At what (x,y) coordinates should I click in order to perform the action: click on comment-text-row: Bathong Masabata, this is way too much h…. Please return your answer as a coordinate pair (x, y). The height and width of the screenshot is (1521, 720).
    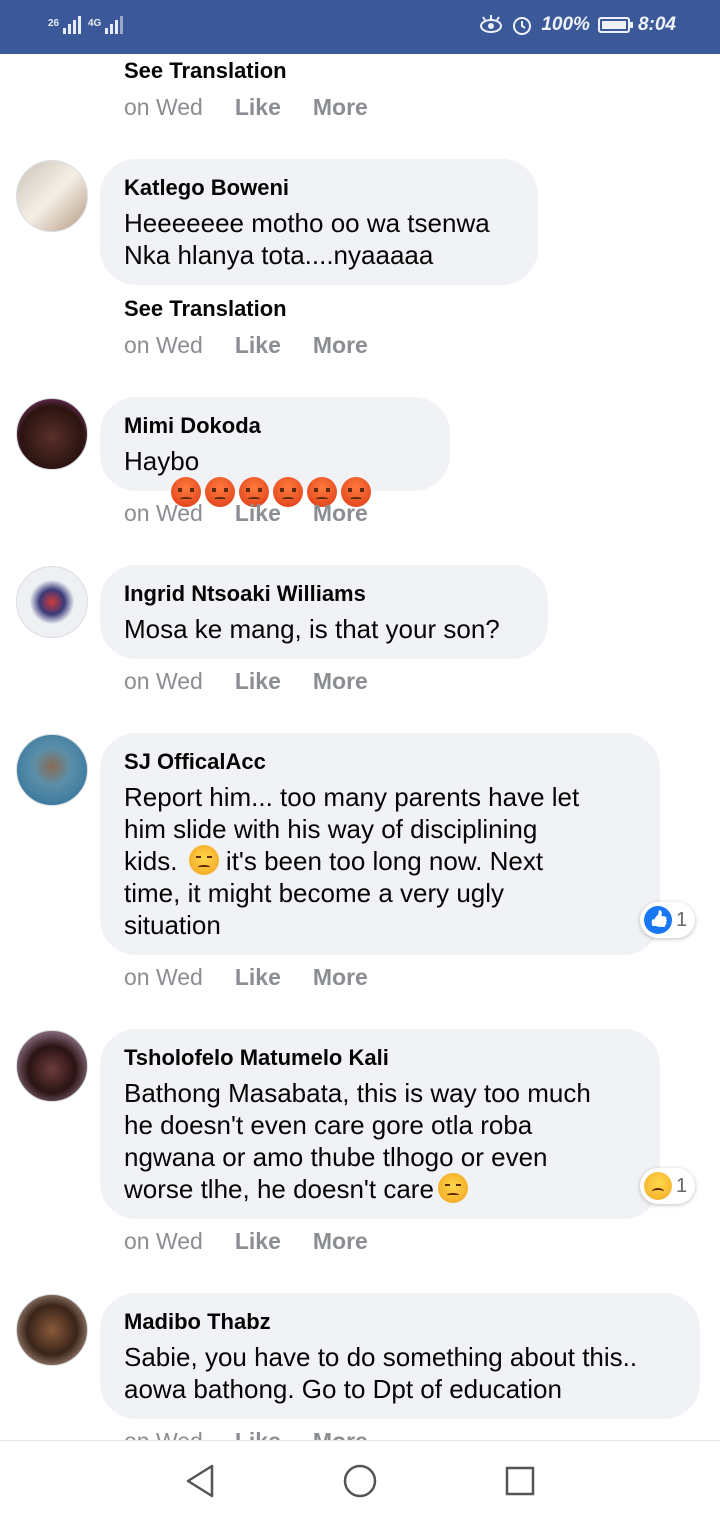
    Looking at the image, I should click on (380, 1141).